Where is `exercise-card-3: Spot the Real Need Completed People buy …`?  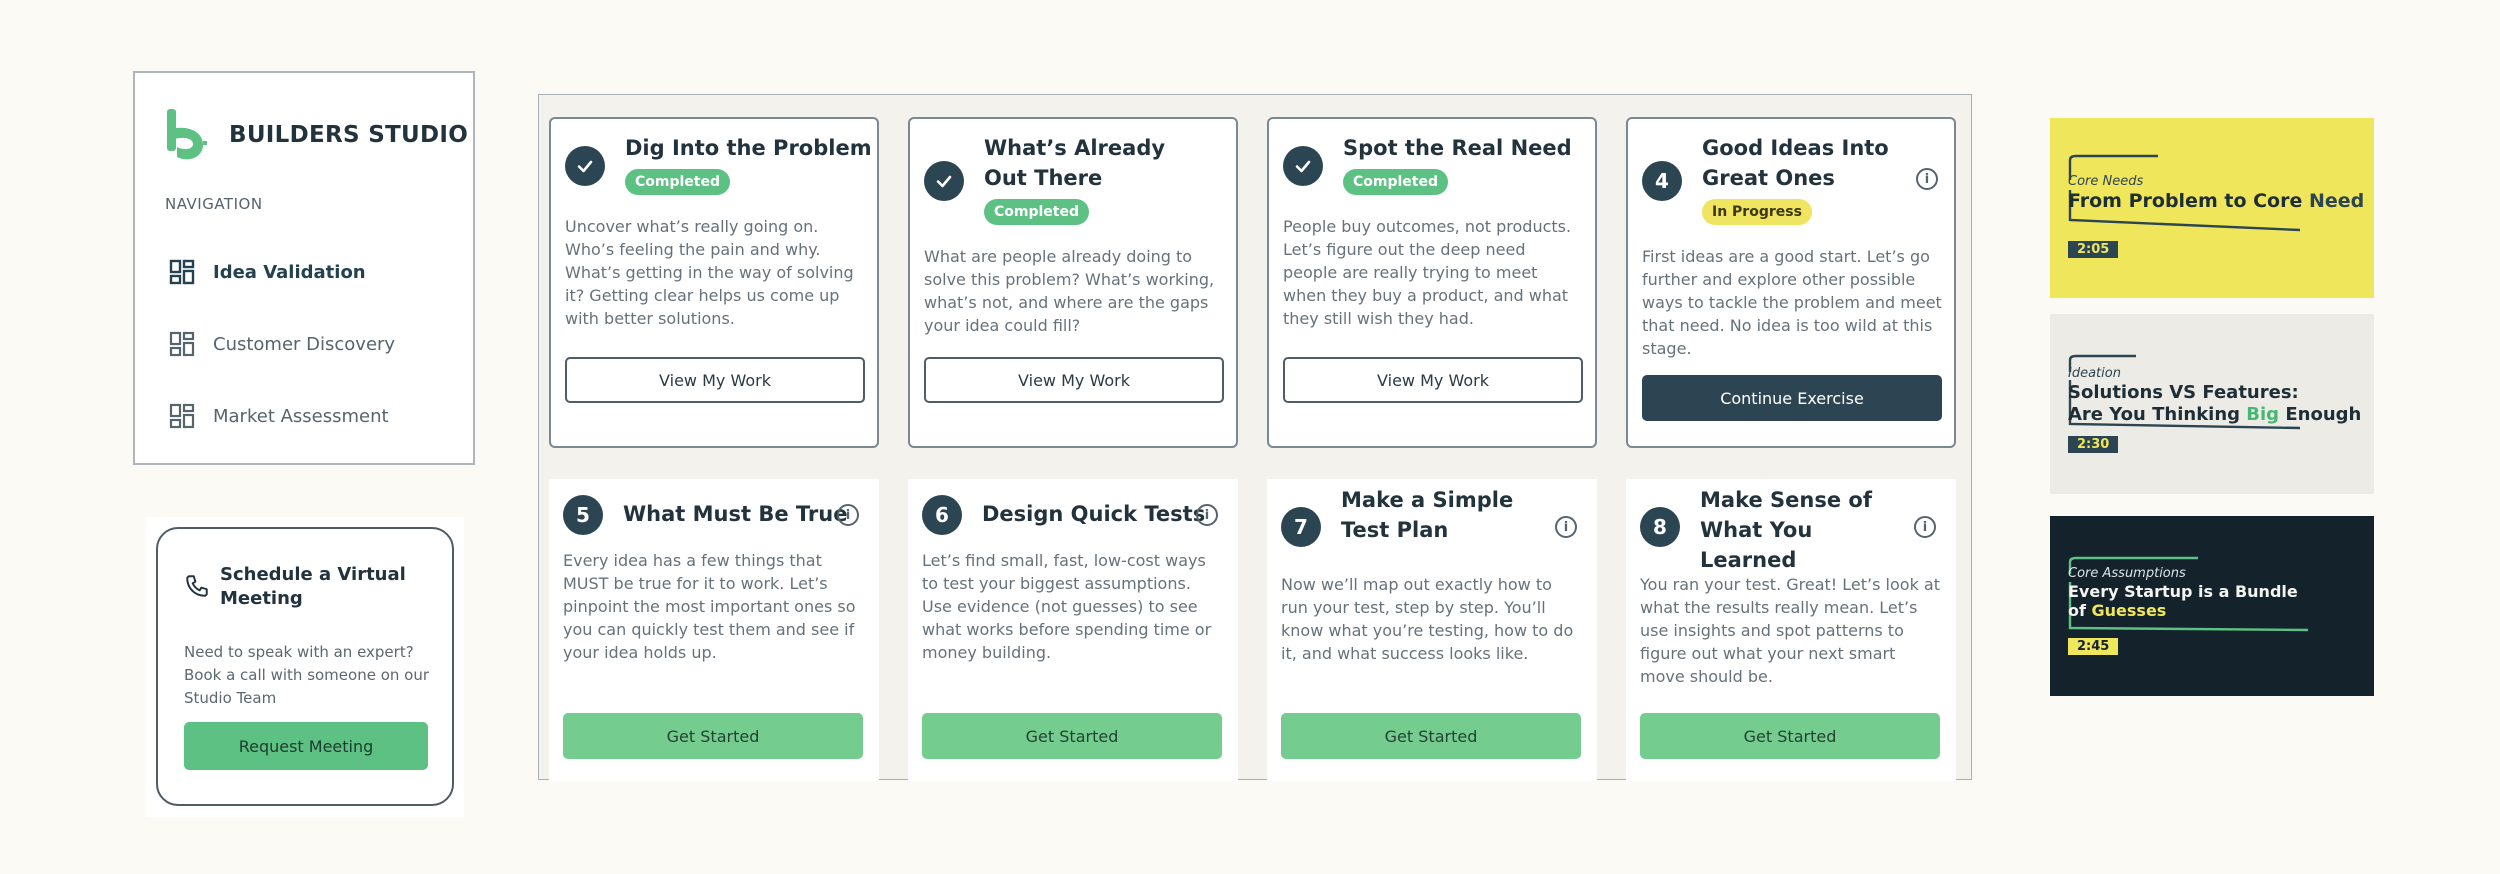
exercise-card-3: Spot the Real Need Completed People buy … is located at coordinates (1432, 282).